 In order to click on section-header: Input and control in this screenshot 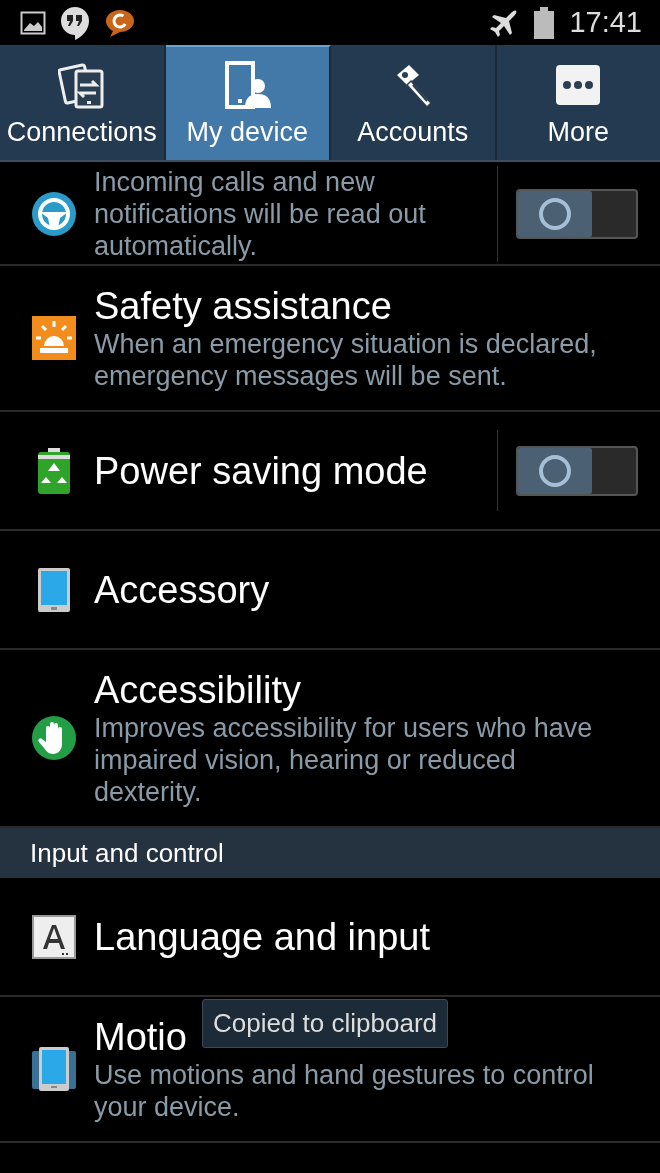, I will do `click(330, 853)`.